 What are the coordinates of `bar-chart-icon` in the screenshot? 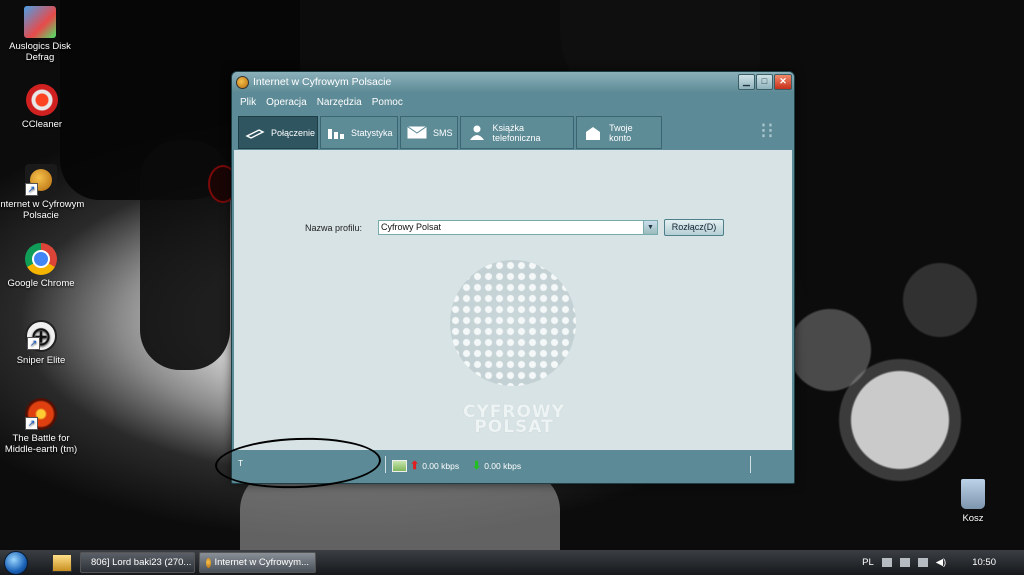 It's located at (336, 133).